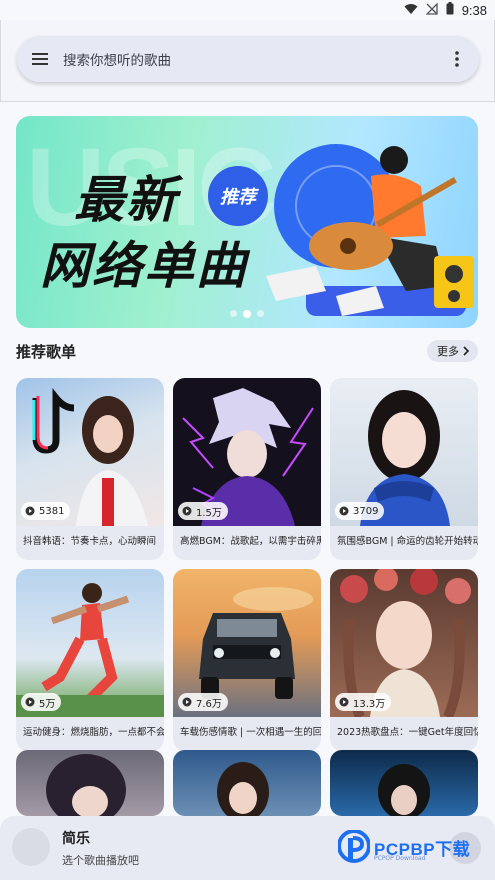 The image size is (495, 880). Describe the element at coordinates (93, 732) in the screenshot. I see `playlist-title: 运动健身：燃烧脂肪，一点都不会累` at that location.